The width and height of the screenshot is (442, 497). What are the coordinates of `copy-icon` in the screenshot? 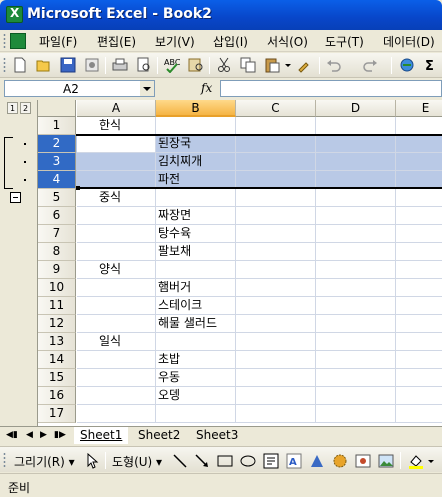 It's located at (248, 65).